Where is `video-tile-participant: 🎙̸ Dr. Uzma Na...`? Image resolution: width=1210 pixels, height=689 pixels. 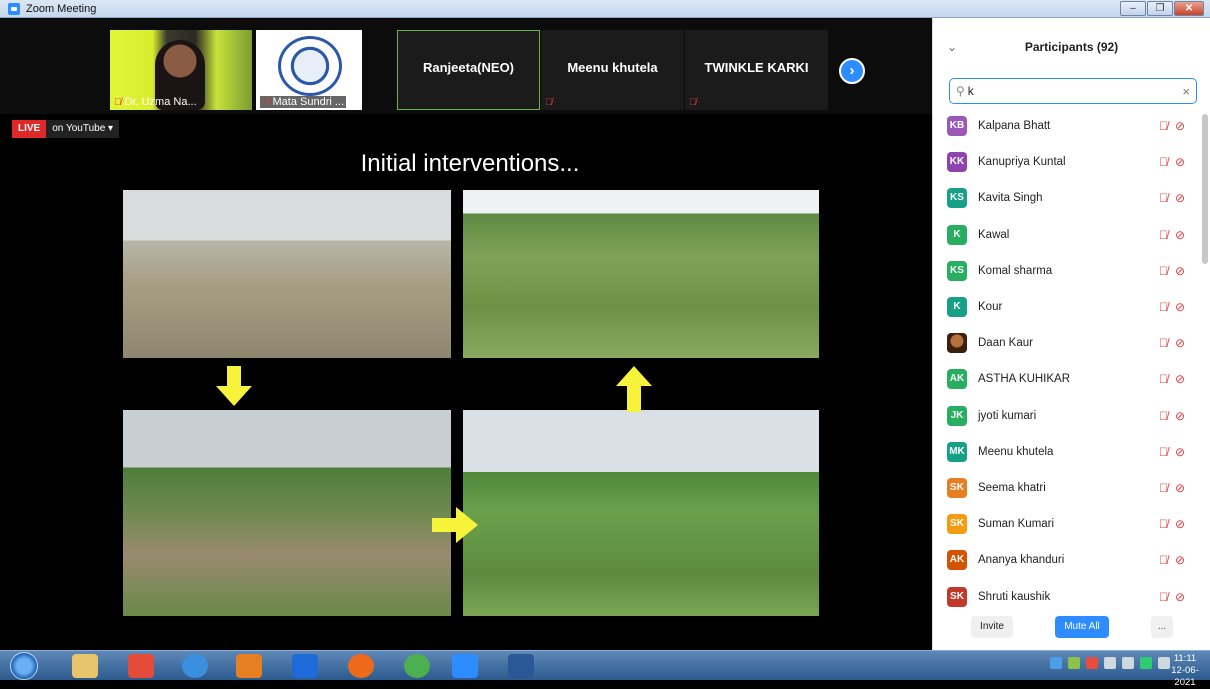 video-tile-participant: 🎙̸ Dr. Uzma Na... is located at coordinates (181, 70).